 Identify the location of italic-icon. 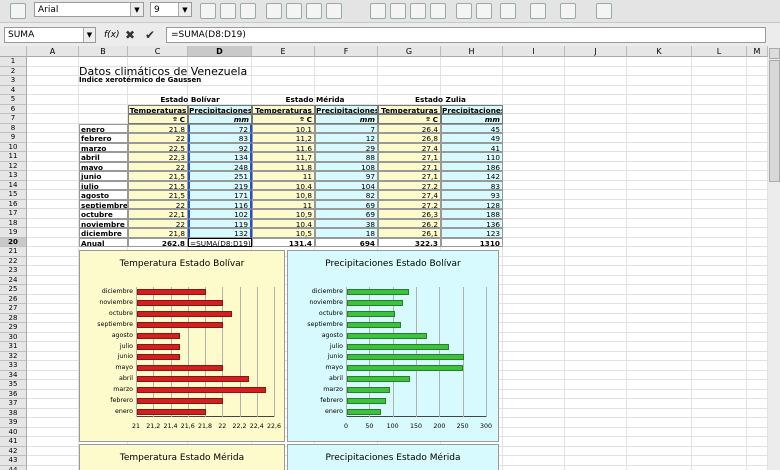
(228, 11).